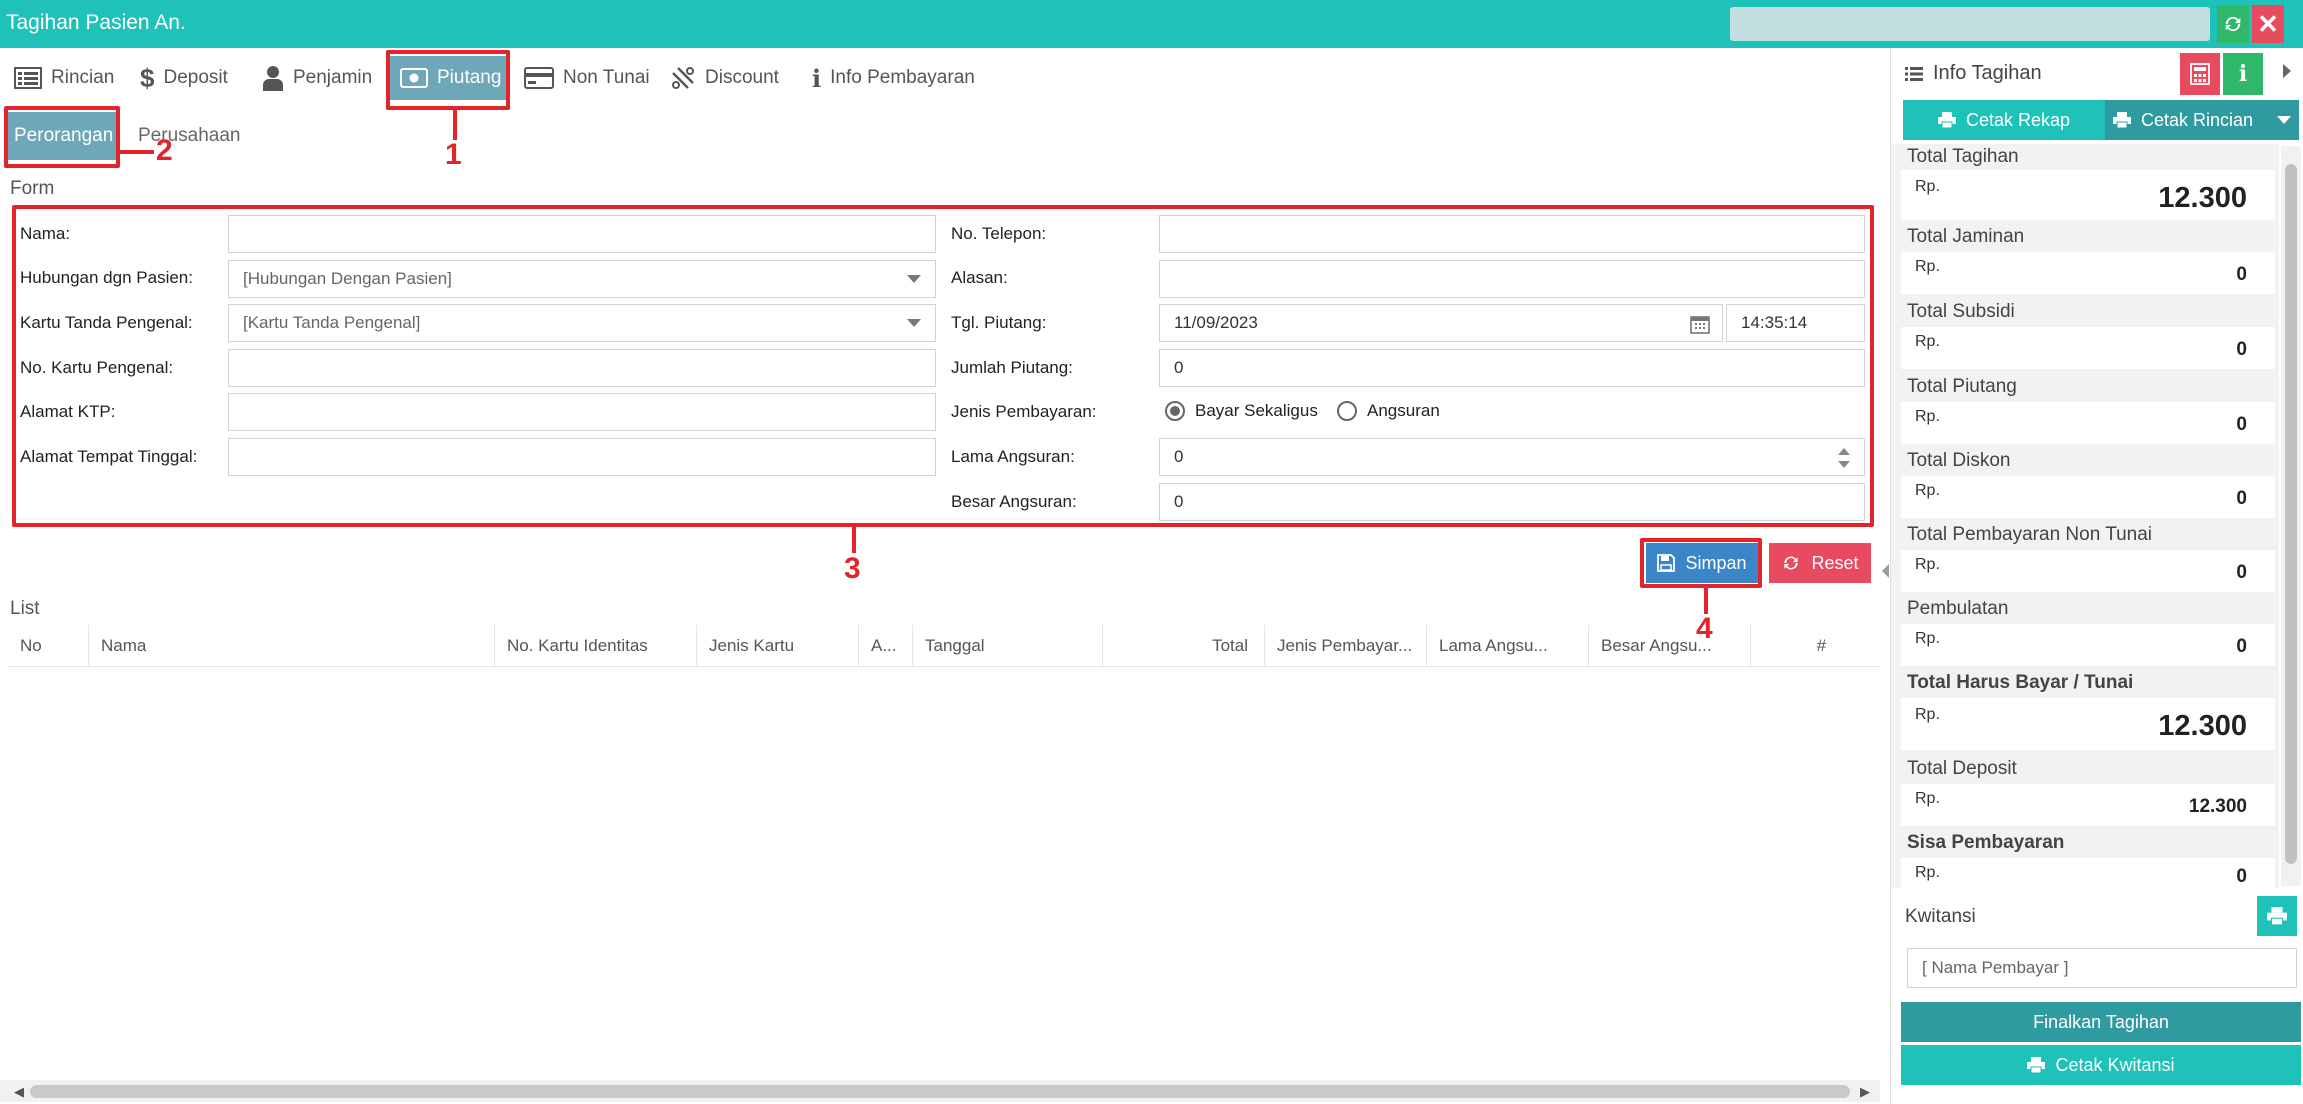 Image resolution: width=2303 pixels, height=1104 pixels. What do you see at coordinates (2268, 24) in the screenshot?
I see `close-icon: ✕` at bounding box center [2268, 24].